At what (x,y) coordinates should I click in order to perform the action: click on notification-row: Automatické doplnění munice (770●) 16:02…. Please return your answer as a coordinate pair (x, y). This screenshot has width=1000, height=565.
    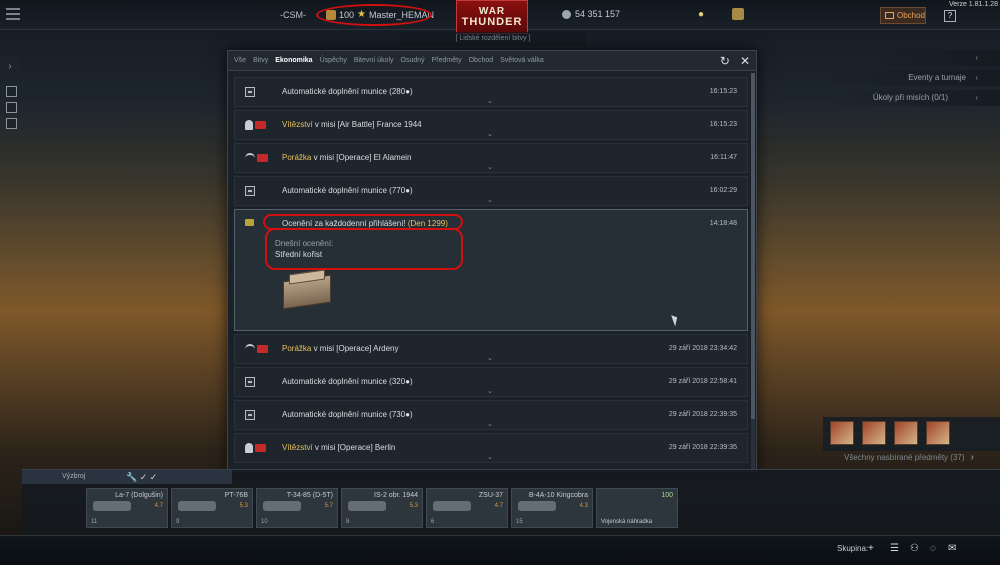
    Looking at the image, I should click on (491, 191).